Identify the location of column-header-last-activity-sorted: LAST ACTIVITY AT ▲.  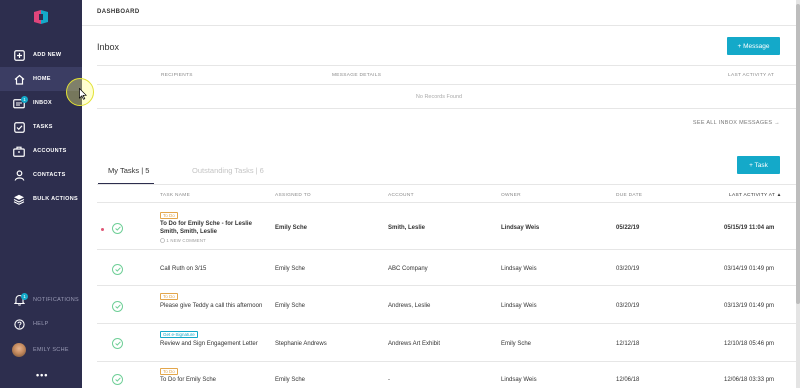
(755, 195).